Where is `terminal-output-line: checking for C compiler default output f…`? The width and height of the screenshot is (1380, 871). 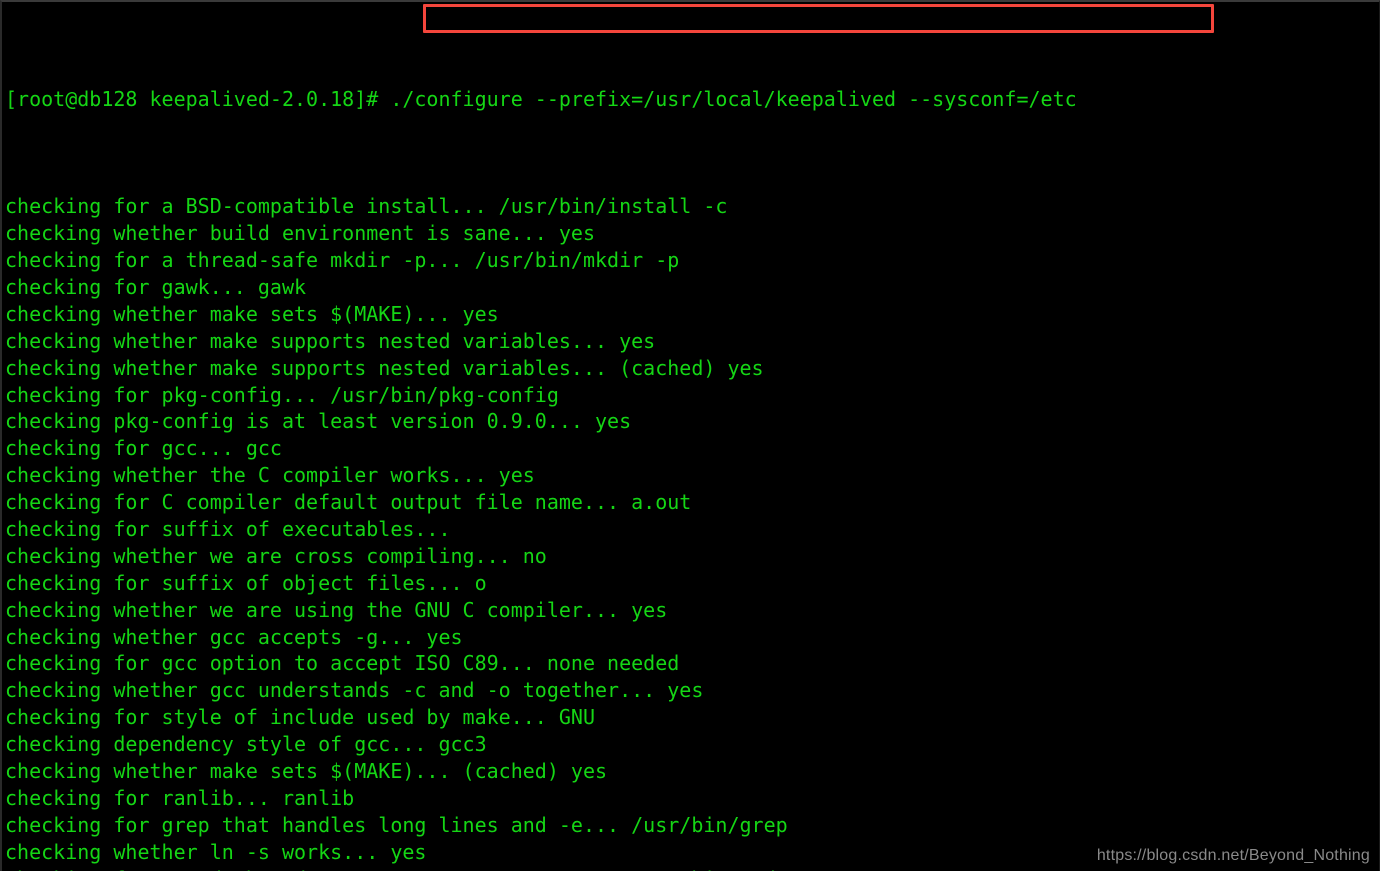
terminal-output-line: checking for C compiler default output f… is located at coordinates (348, 502).